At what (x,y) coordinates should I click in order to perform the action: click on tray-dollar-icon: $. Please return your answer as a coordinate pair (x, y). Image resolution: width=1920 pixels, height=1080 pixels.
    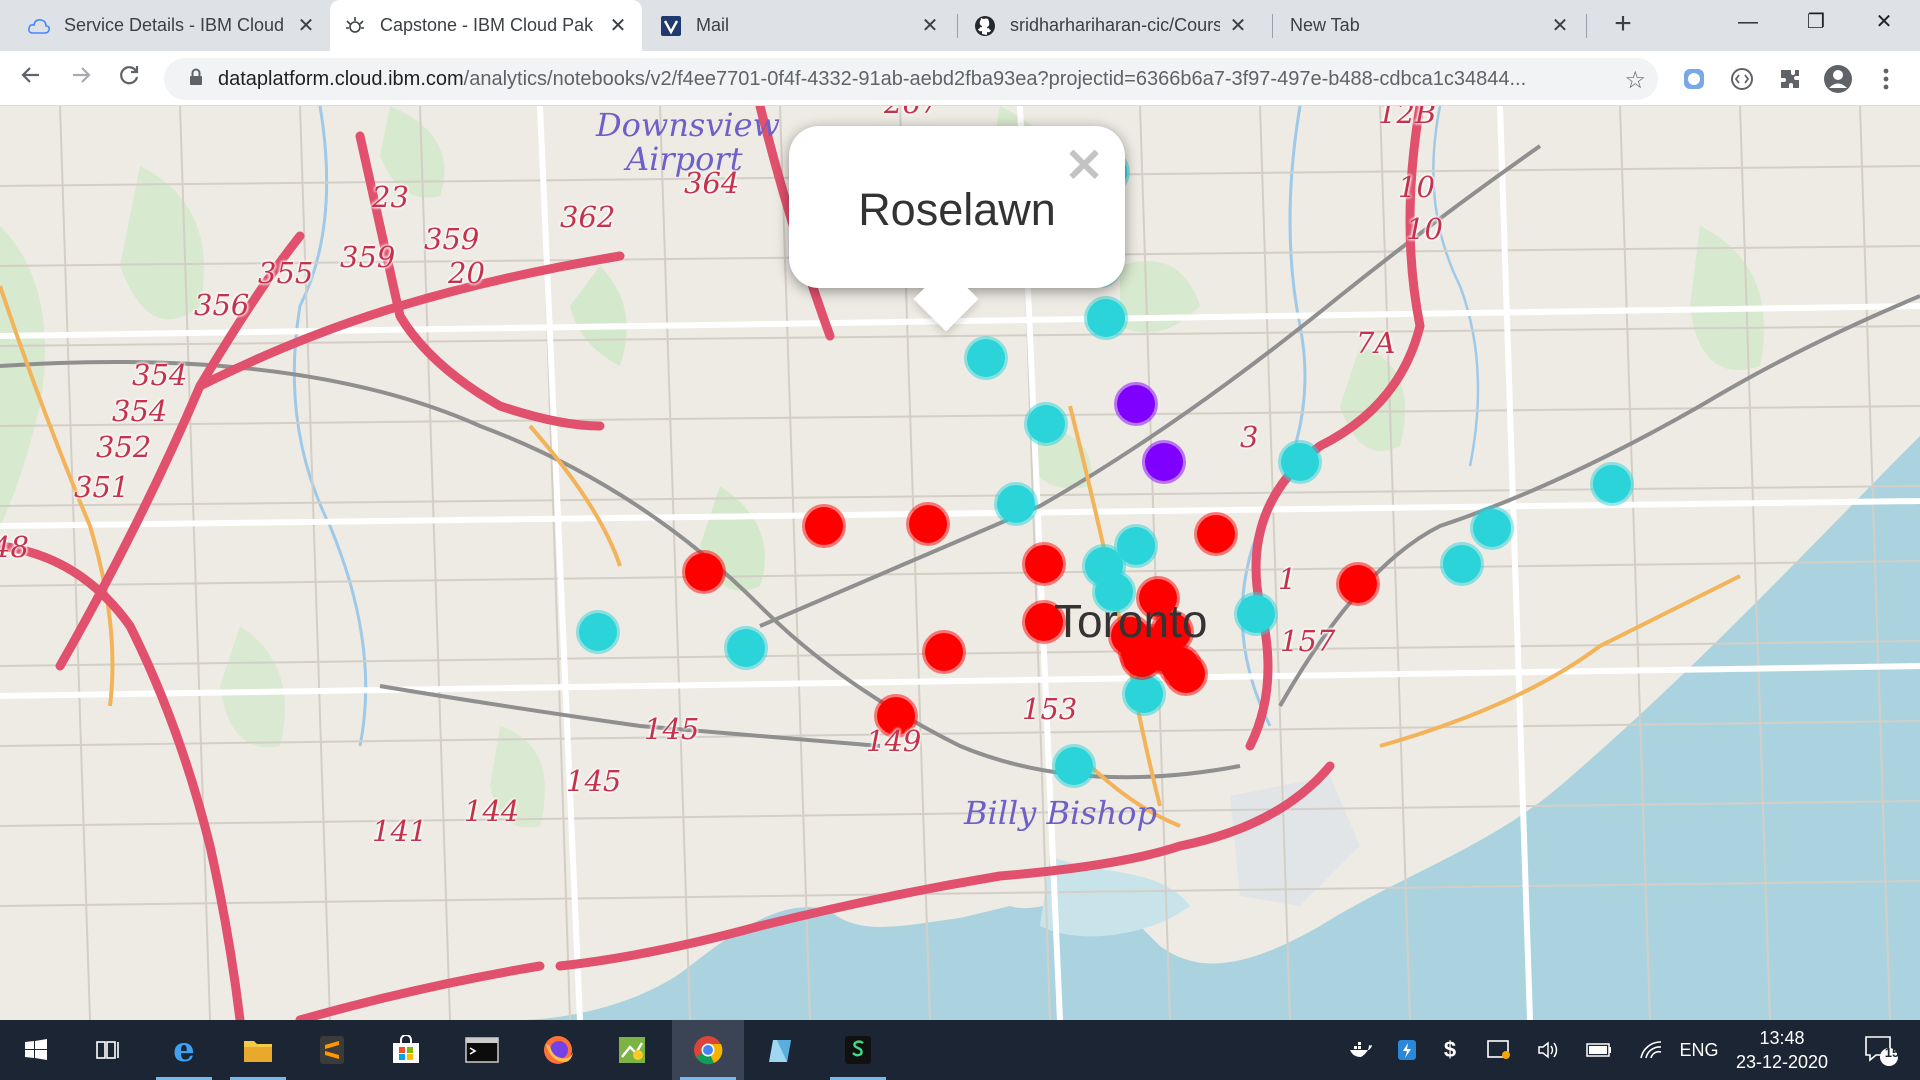
    Looking at the image, I should click on (1450, 1050).